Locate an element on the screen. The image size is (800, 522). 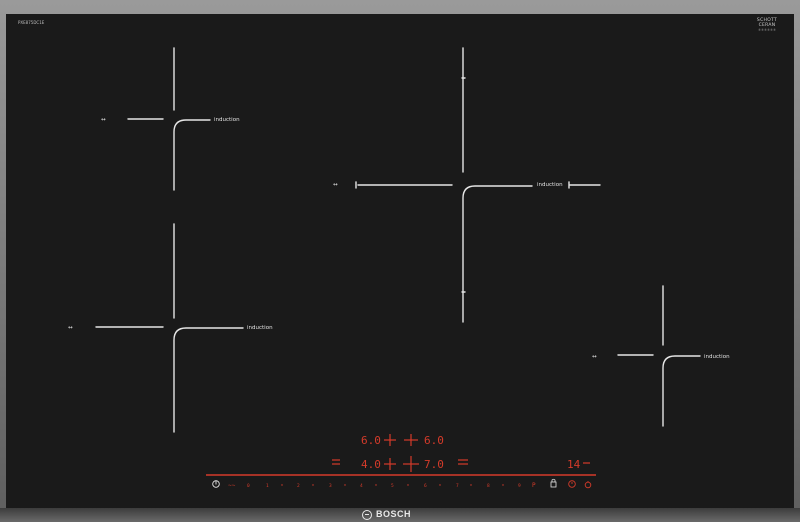
rear-right-zone-selector is located at coordinates (411, 440).